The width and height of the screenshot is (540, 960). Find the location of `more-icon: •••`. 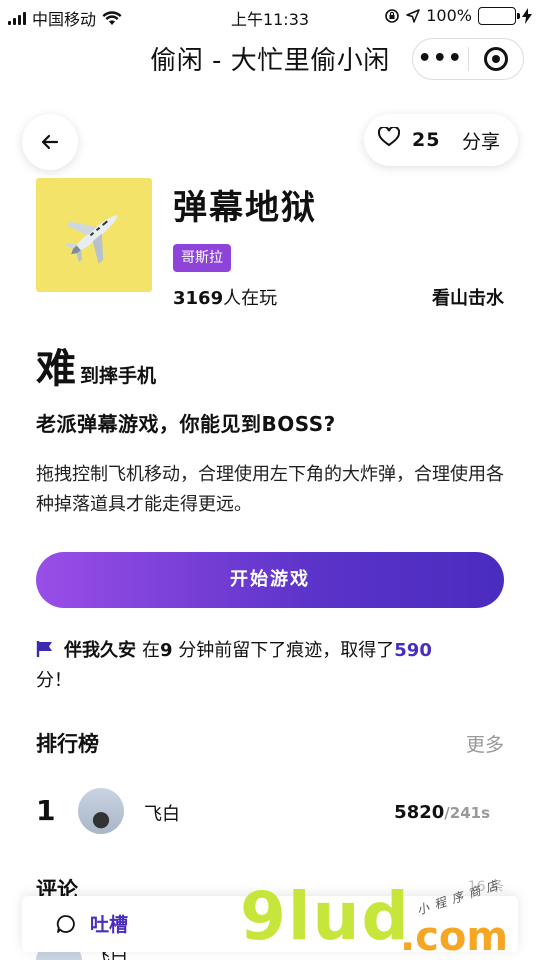

more-icon: ••• is located at coordinates (440, 59).